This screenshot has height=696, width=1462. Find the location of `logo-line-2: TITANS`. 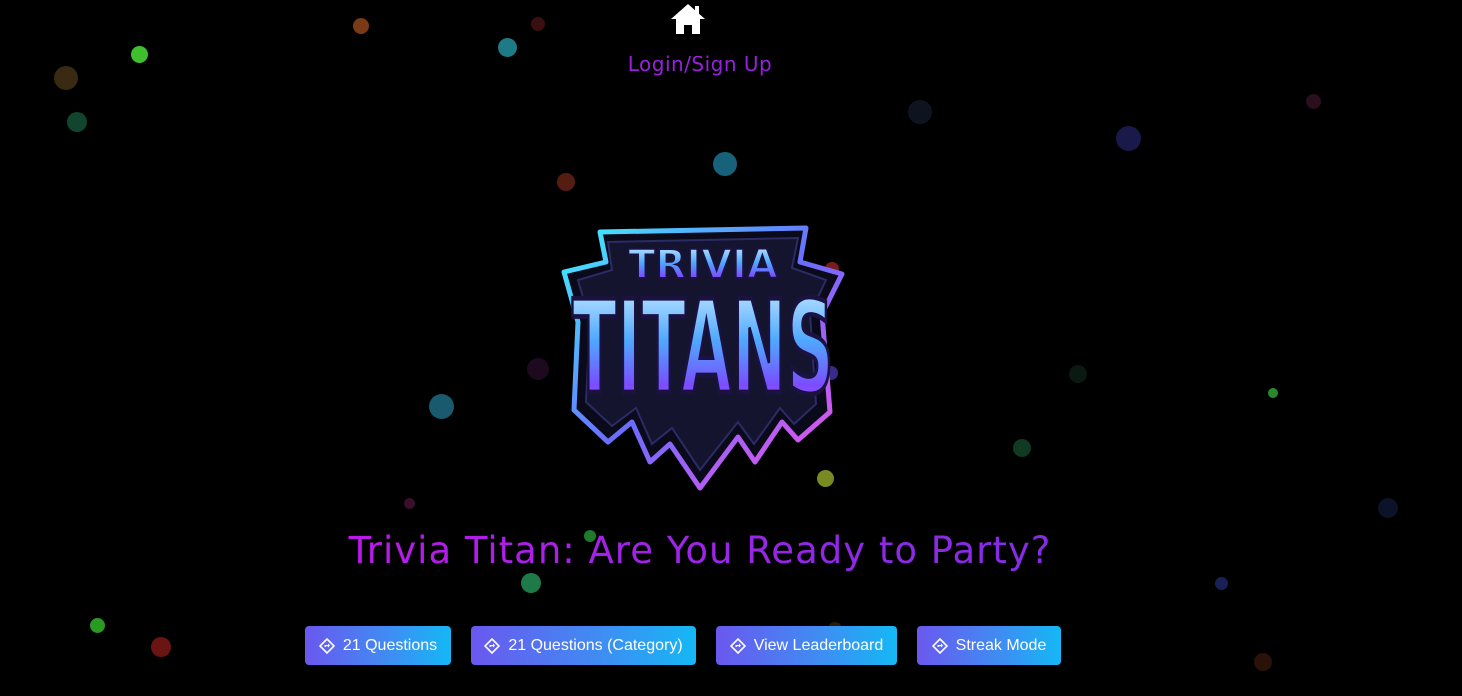

logo-line-2: TITANS is located at coordinates (703, 348).